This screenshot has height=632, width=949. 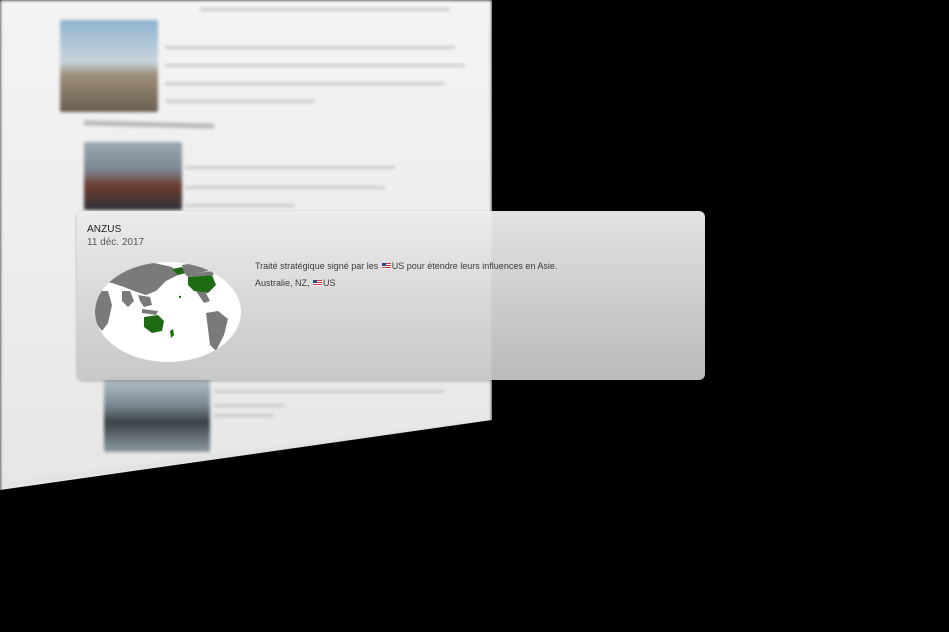 What do you see at coordinates (284, 283) in the screenshot?
I see `members-text: Australie, NZ,` at bounding box center [284, 283].